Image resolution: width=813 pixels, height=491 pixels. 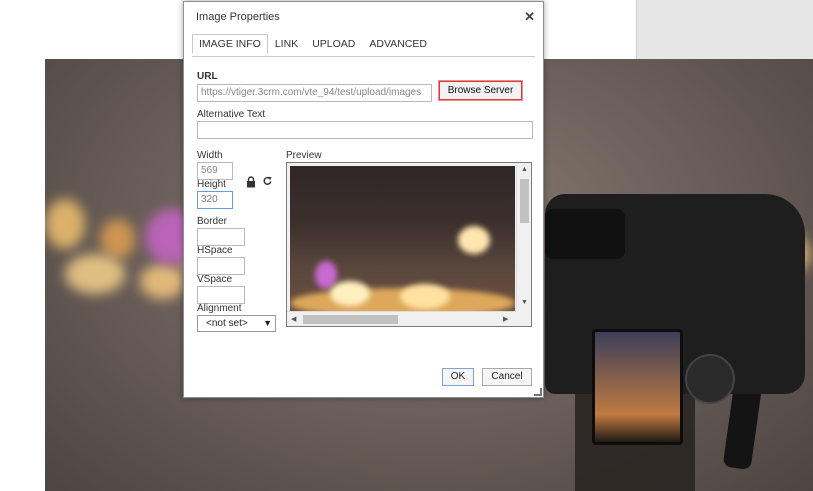 I want to click on page-side-panel, so click(x=724, y=29).